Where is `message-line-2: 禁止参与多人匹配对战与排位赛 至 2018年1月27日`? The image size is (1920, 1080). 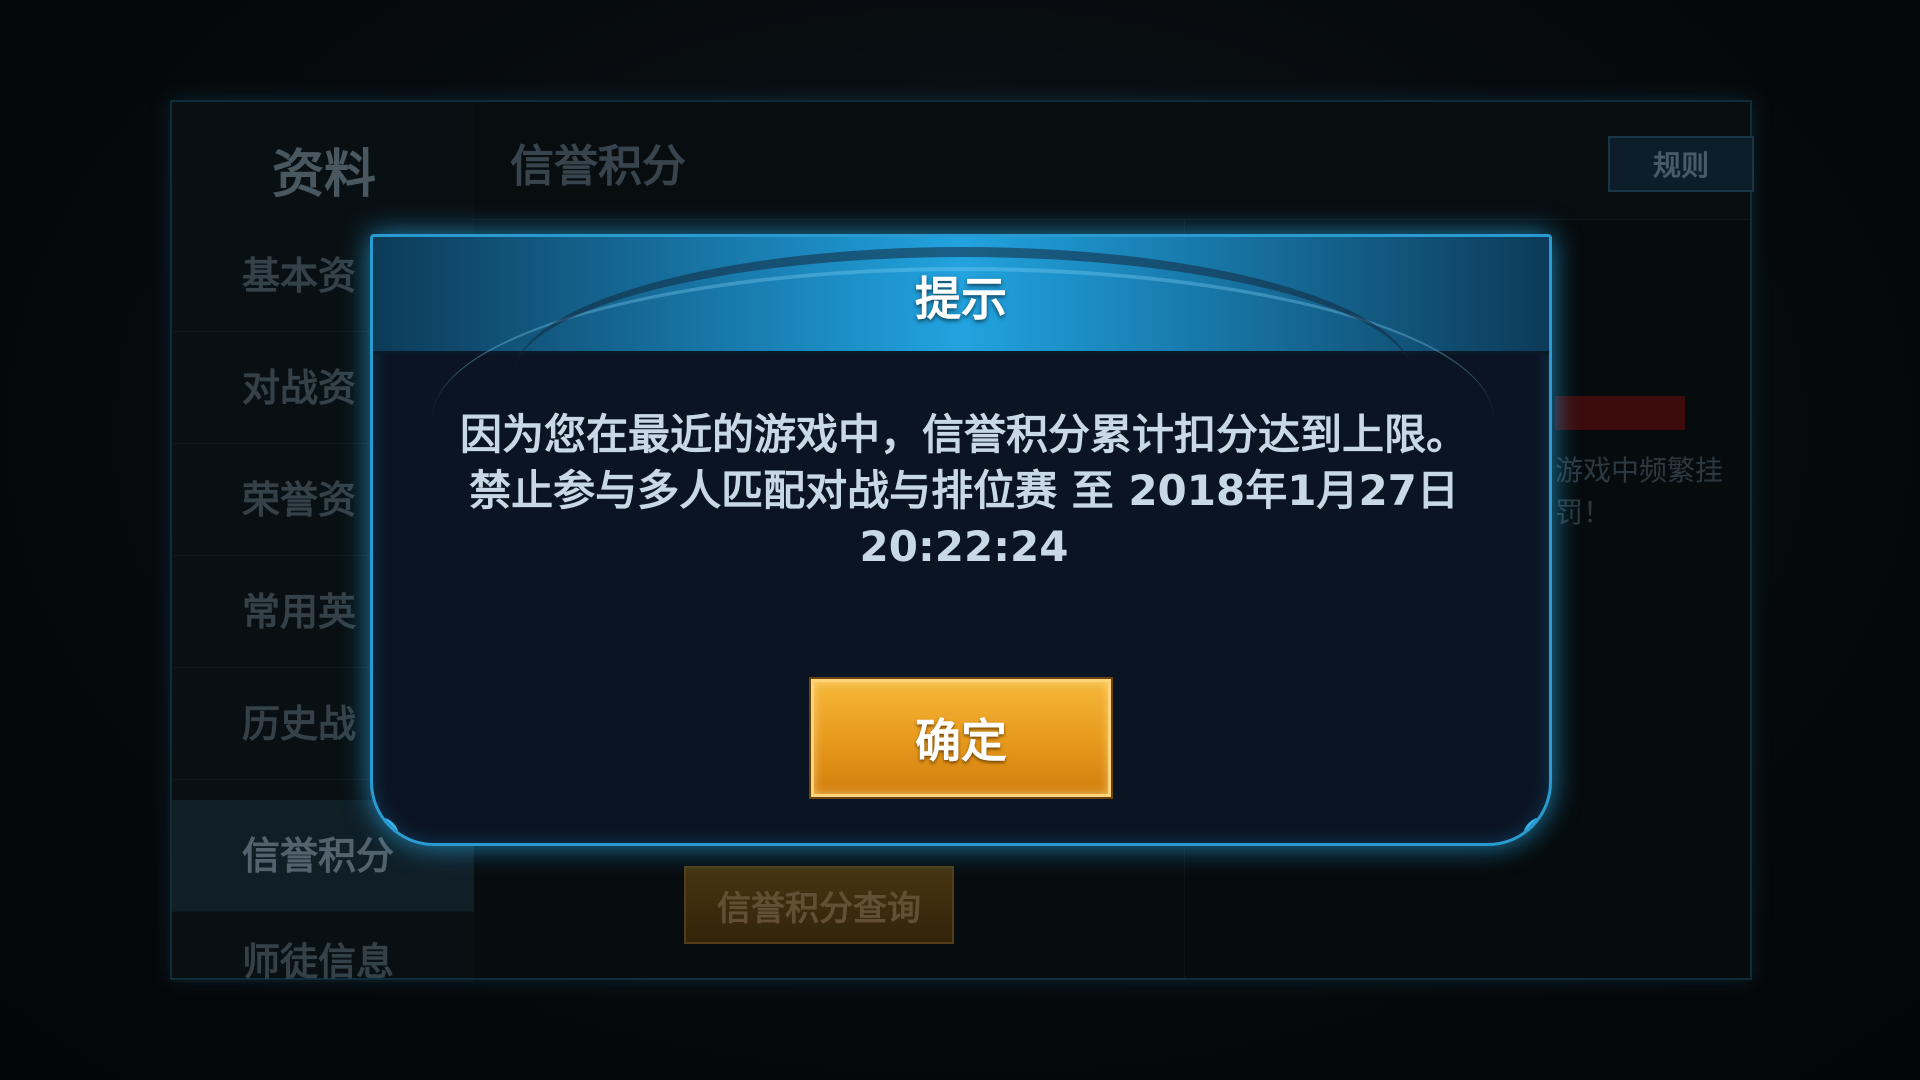
message-line-2: 禁止参与多人匹配对战与排位赛 至 2018年1月27日 is located at coordinates (964, 490).